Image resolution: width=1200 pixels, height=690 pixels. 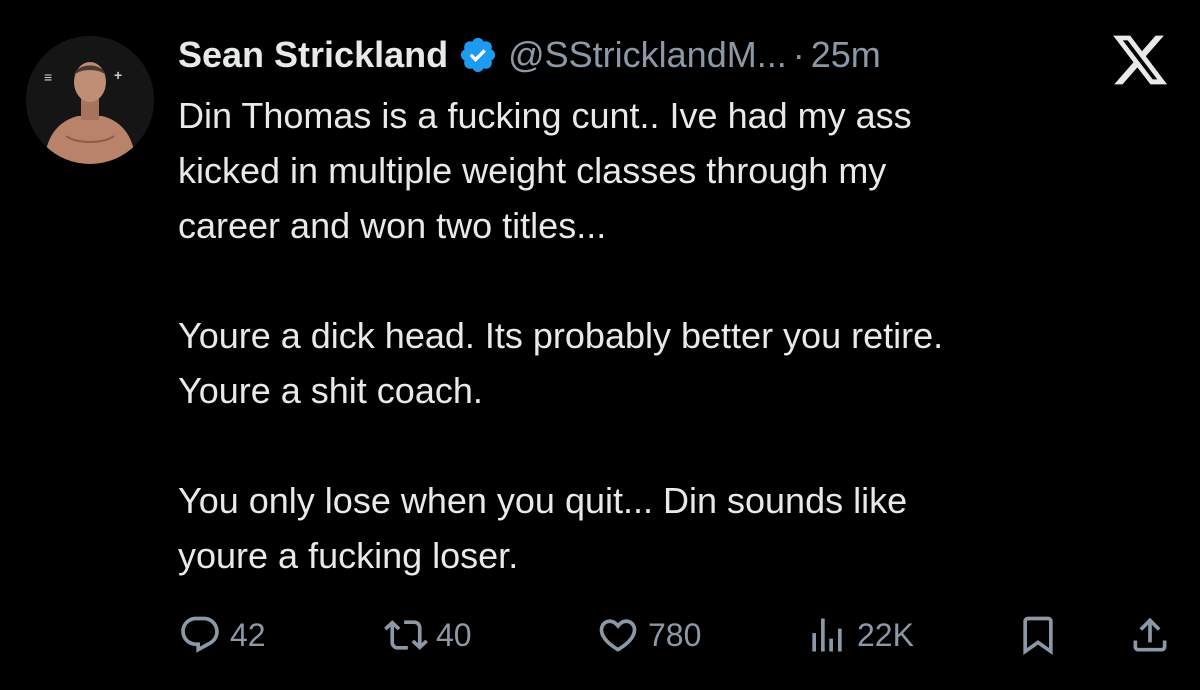 I want to click on bookmark-button, so click(x=1042, y=635).